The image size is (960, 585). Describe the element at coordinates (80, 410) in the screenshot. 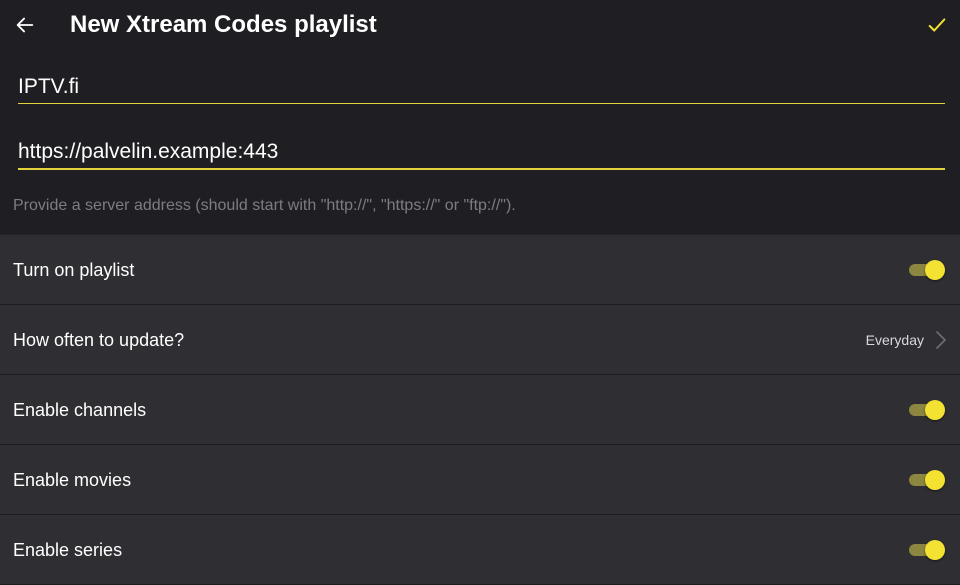

I see `setting-label: Enable channels` at that location.